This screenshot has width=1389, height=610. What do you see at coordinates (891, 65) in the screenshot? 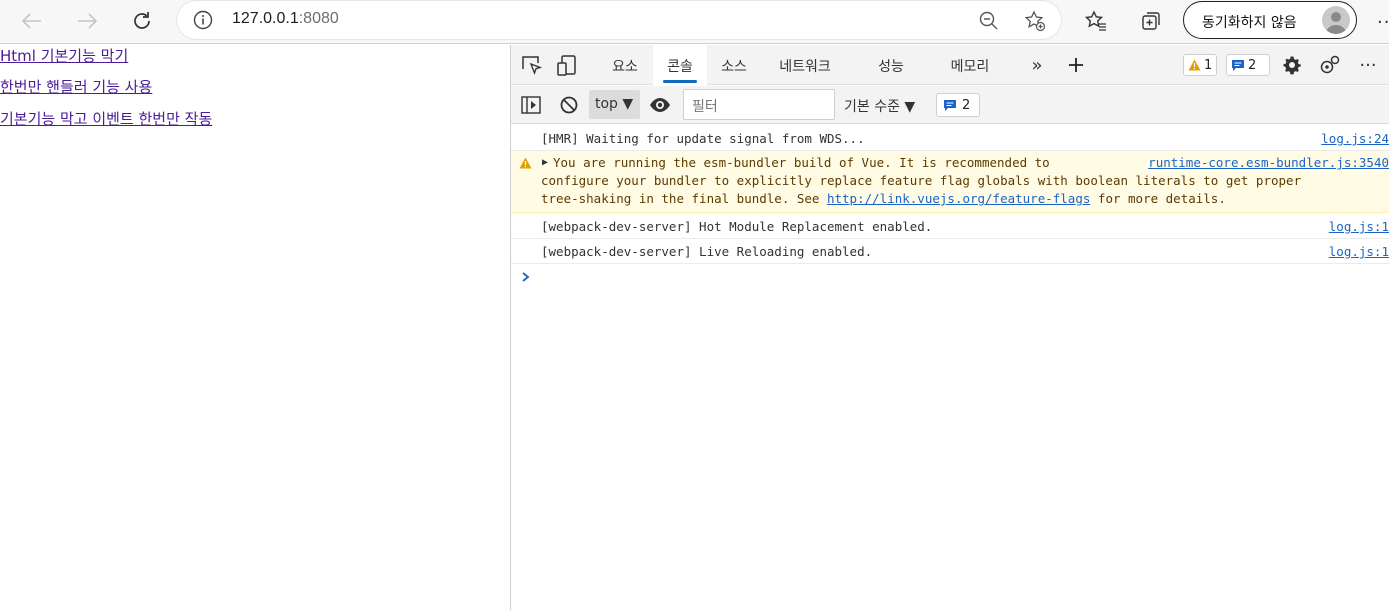
I see `tab-performance: 성능` at bounding box center [891, 65].